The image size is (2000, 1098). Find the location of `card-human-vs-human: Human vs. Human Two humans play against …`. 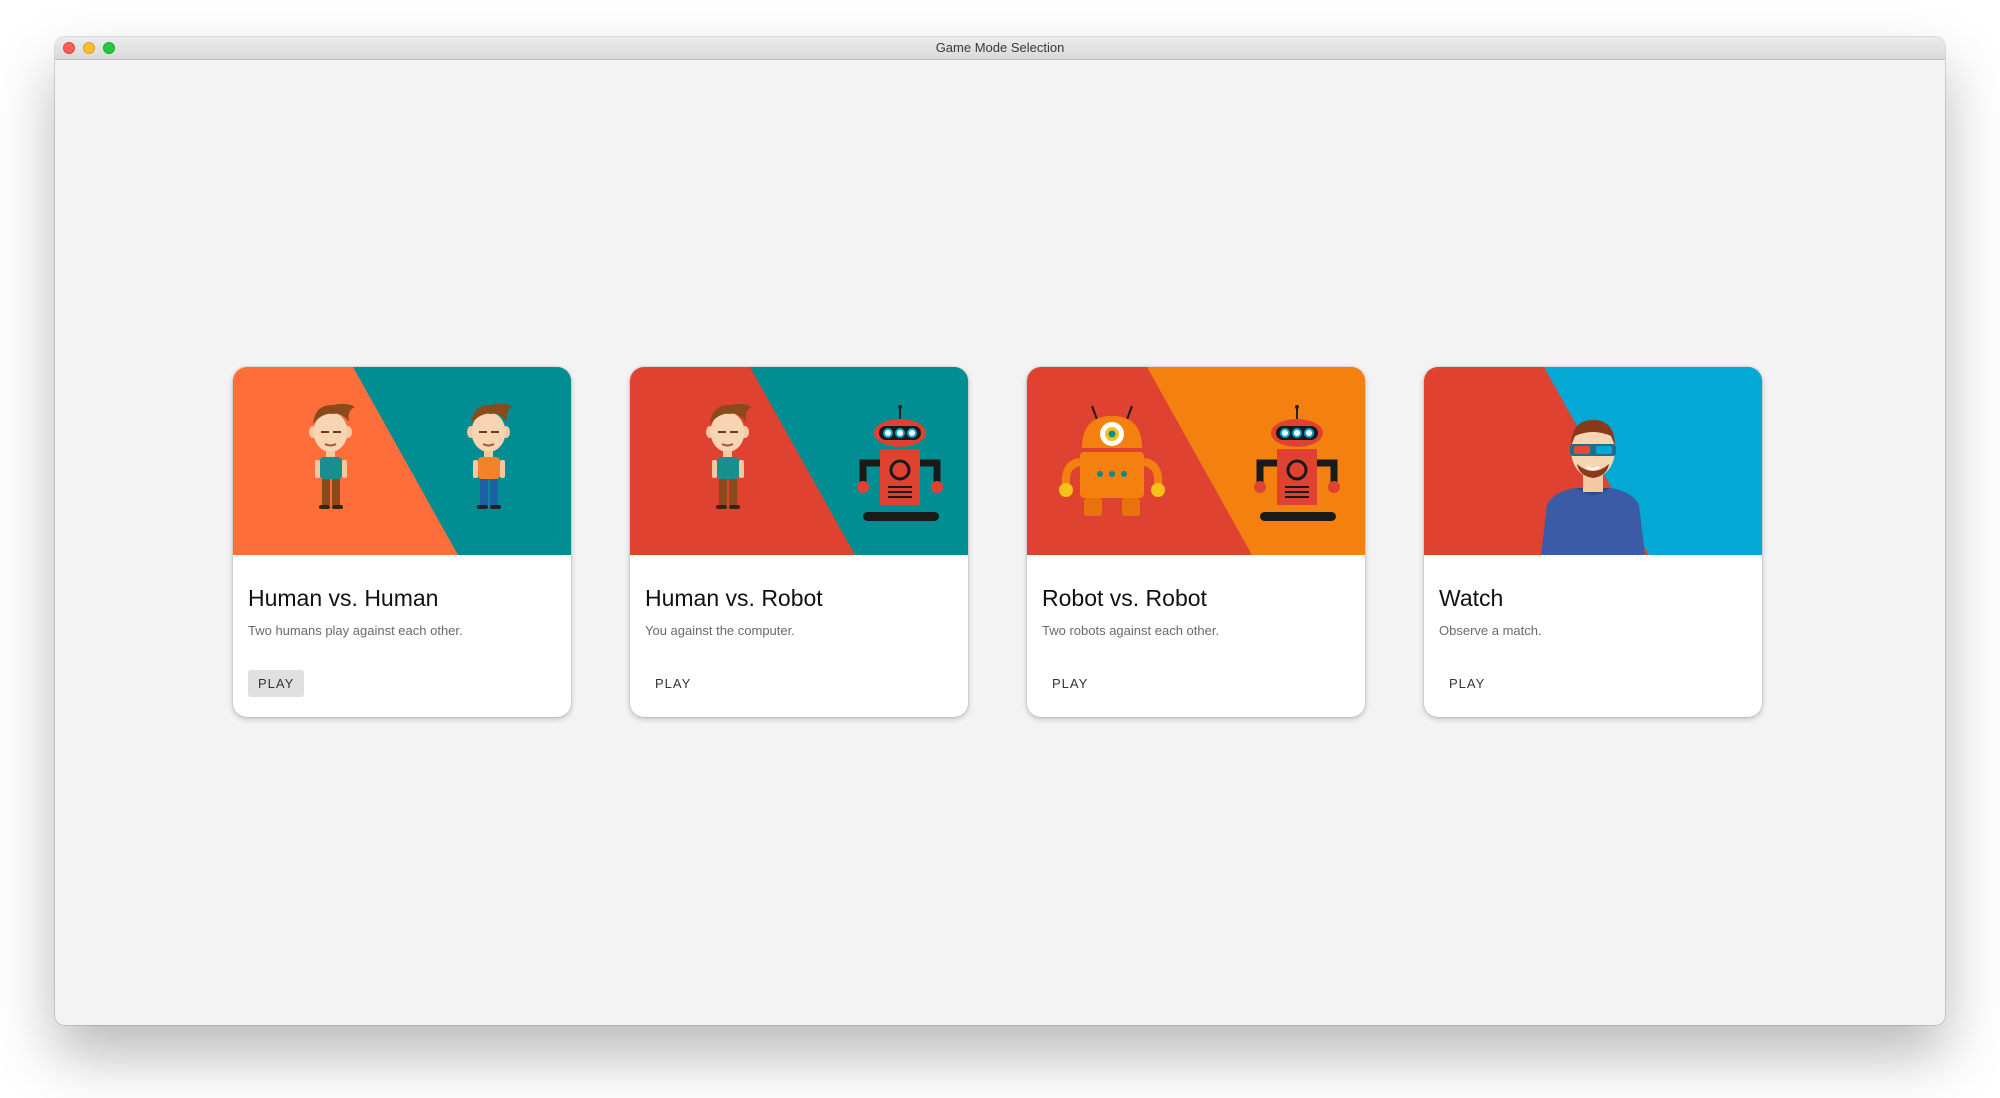

card-human-vs-human: Human vs. Human Two humans play against … is located at coordinates (402, 542).